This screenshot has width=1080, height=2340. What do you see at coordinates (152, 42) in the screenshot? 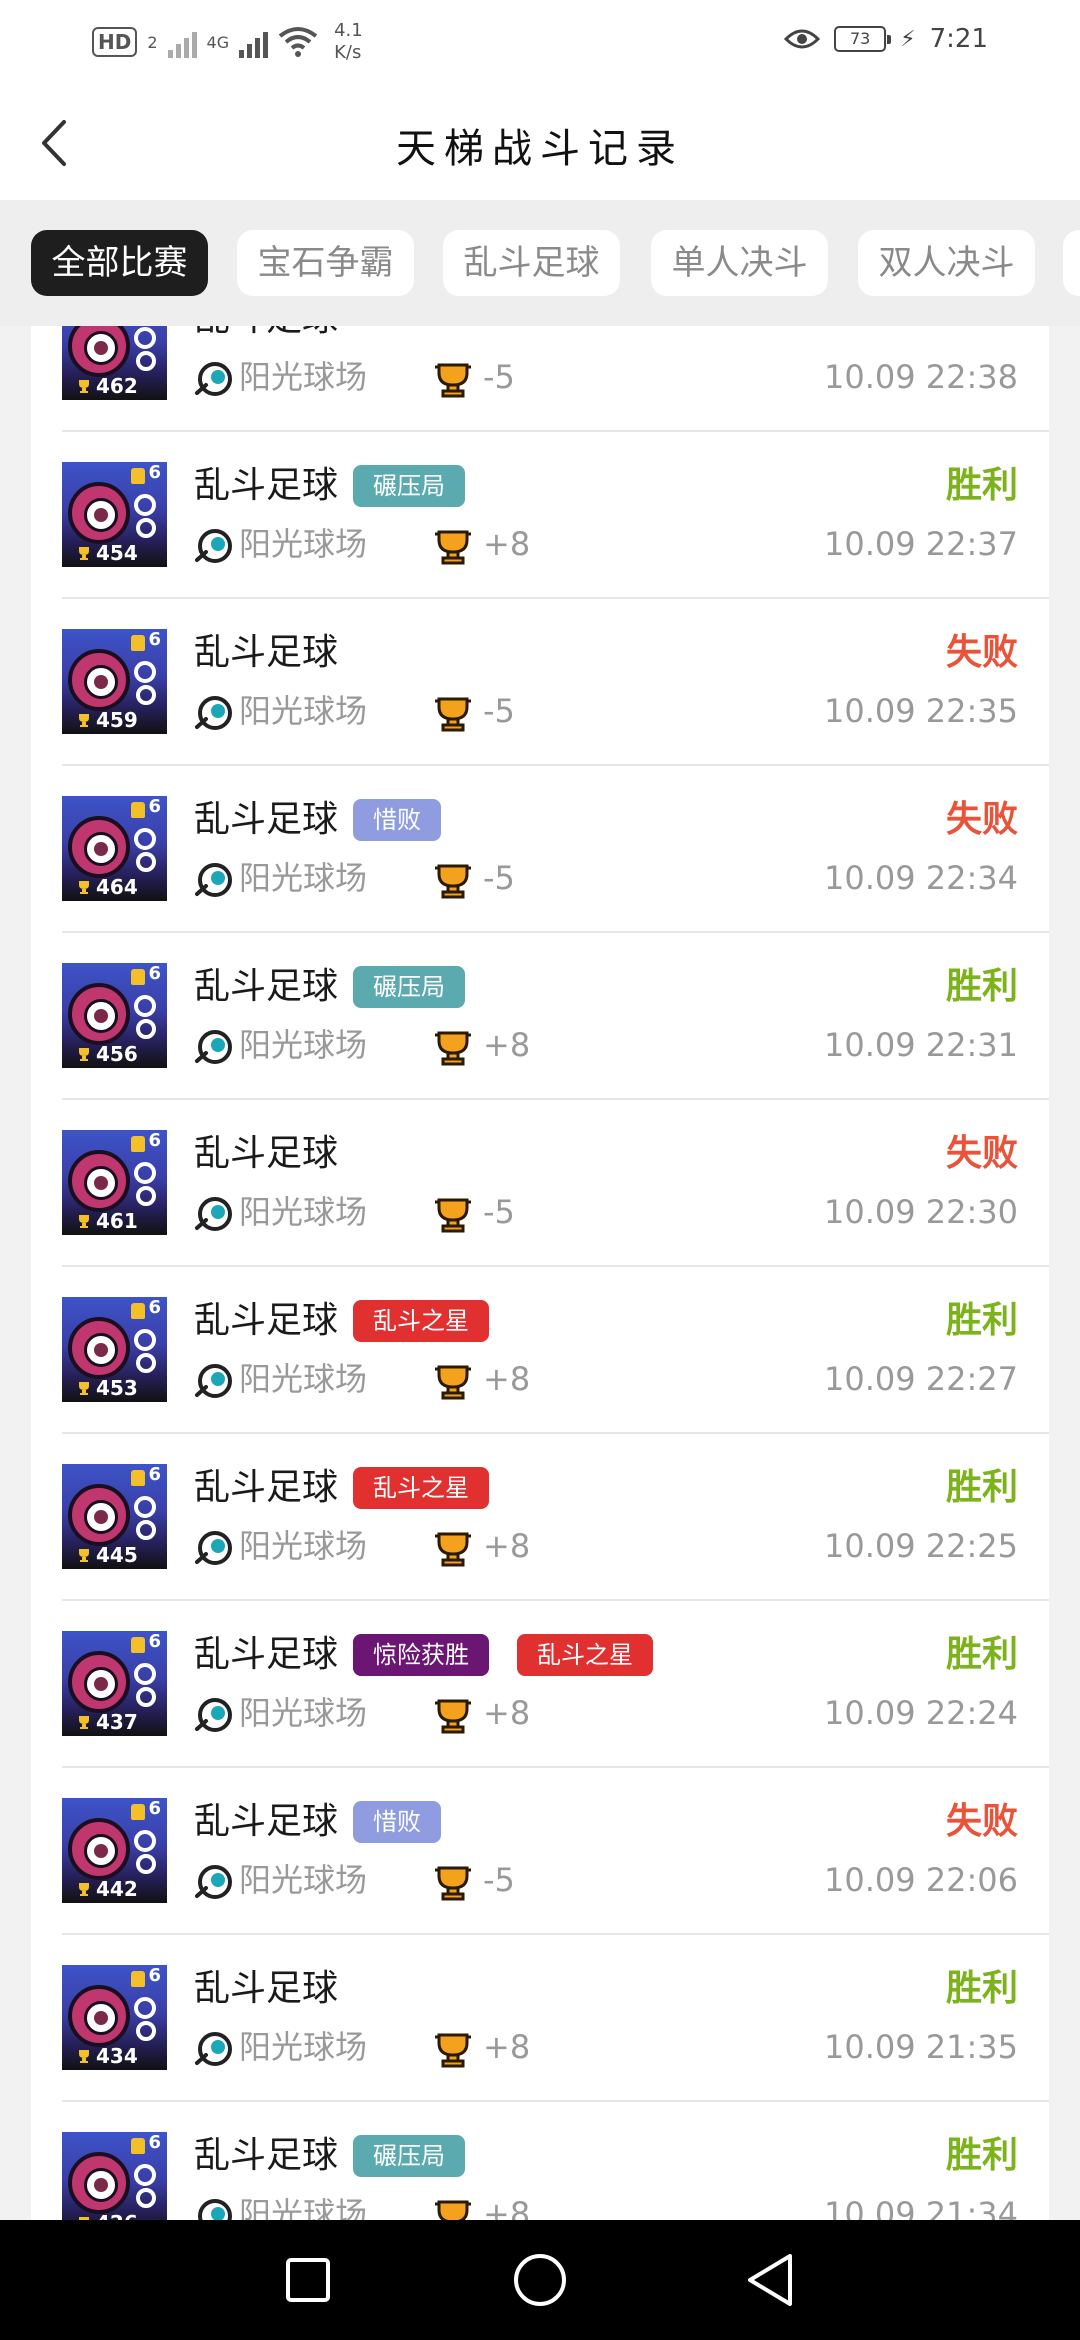
I see `hd-sub: 2` at bounding box center [152, 42].